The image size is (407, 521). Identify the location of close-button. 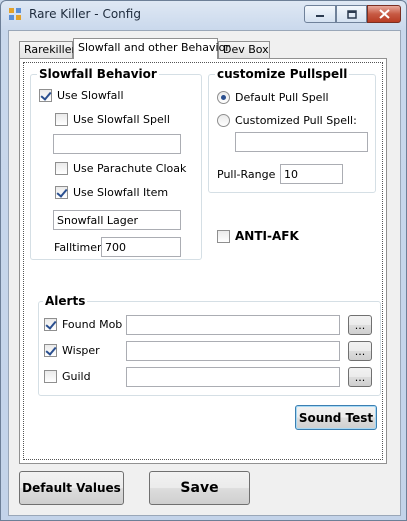
(384, 14).